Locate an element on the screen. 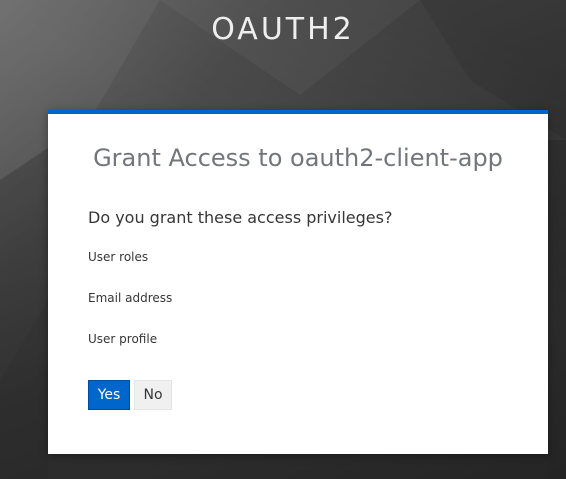 This screenshot has height=479, width=566. privilege-item-user-roles: User roles is located at coordinates (118, 257).